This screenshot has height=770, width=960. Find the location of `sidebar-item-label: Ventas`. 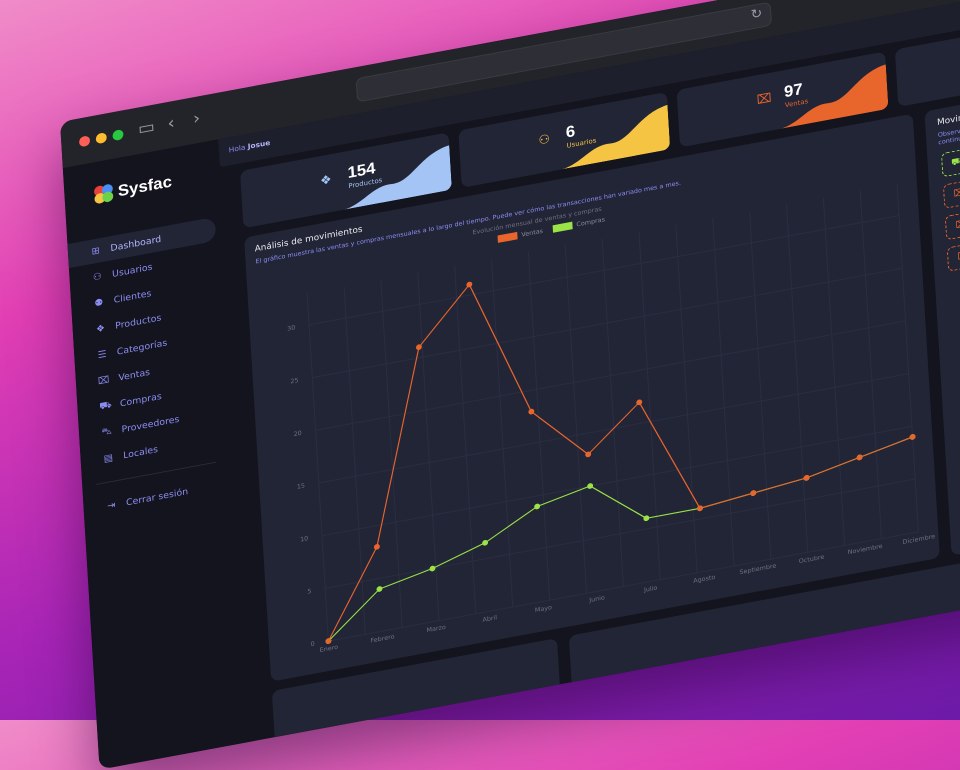

sidebar-item-label: Ventas is located at coordinates (134, 374).